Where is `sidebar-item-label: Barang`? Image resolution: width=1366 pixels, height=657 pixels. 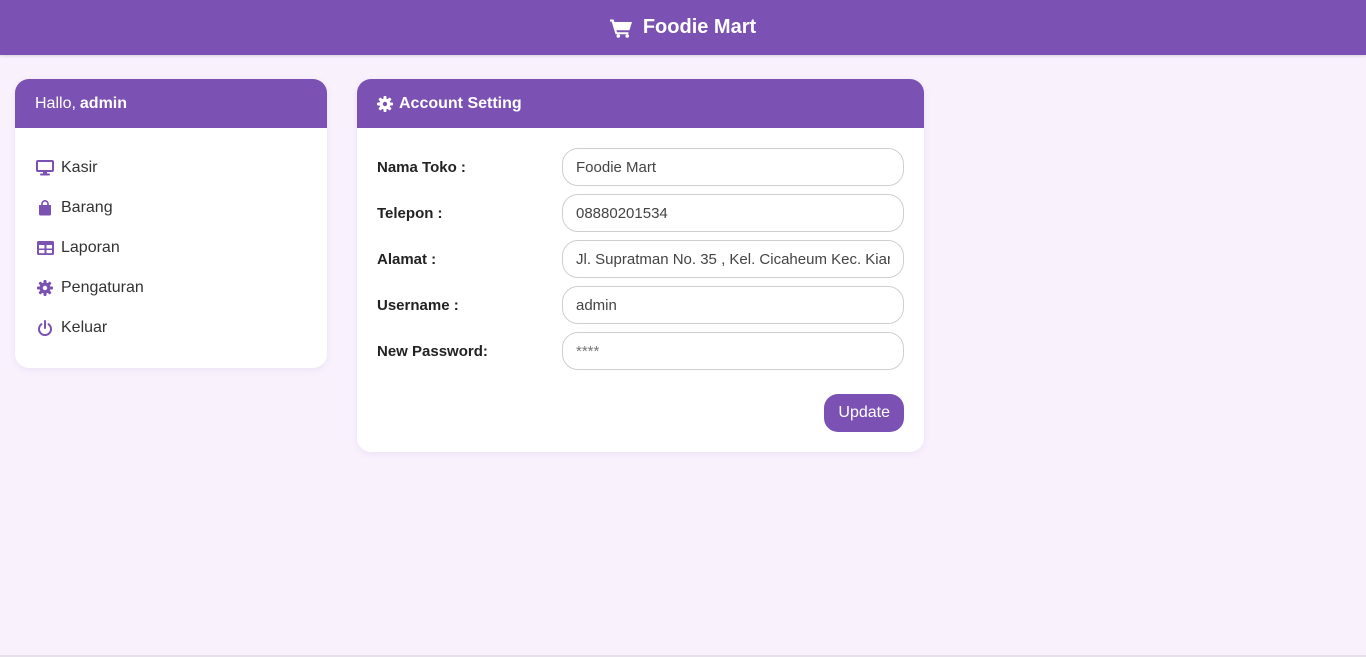
sidebar-item-label: Barang is located at coordinates (87, 207).